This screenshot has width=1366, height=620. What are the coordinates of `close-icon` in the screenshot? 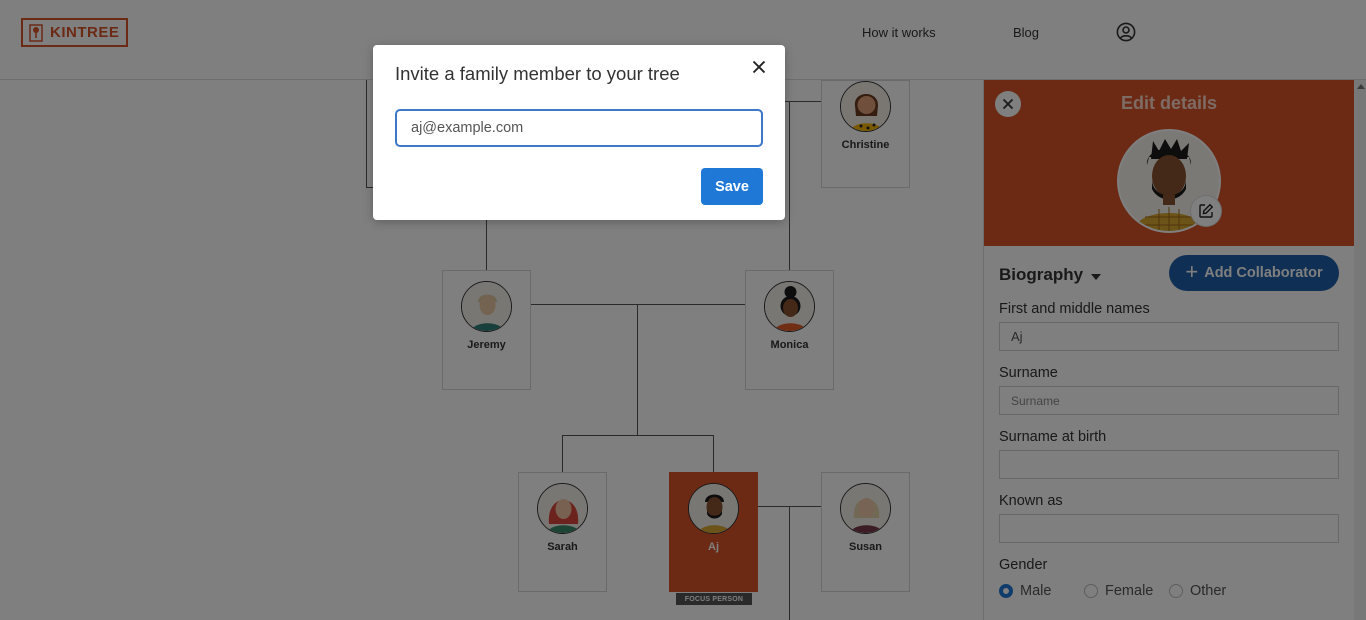 It's located at (759, 67).